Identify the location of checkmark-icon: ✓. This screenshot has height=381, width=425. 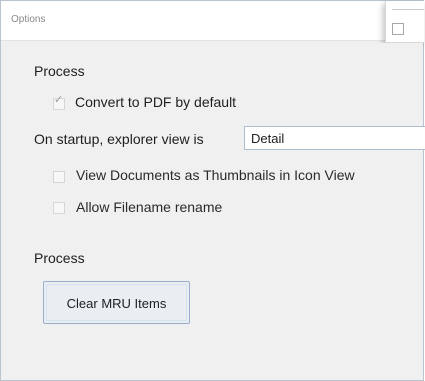
(59, 100).